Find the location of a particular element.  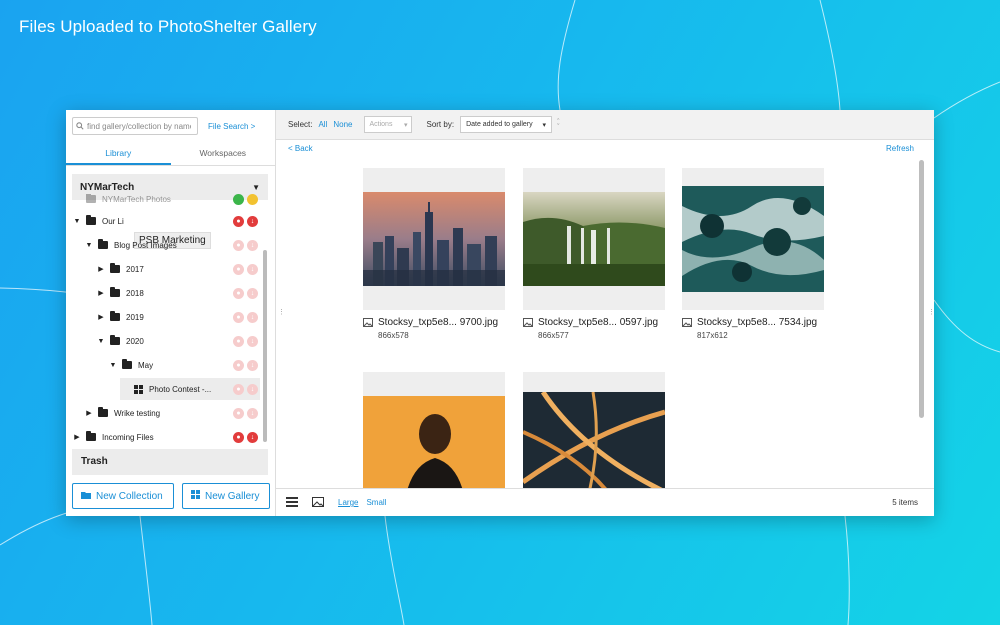

list-view-icon is located at coordinates (292, 502).